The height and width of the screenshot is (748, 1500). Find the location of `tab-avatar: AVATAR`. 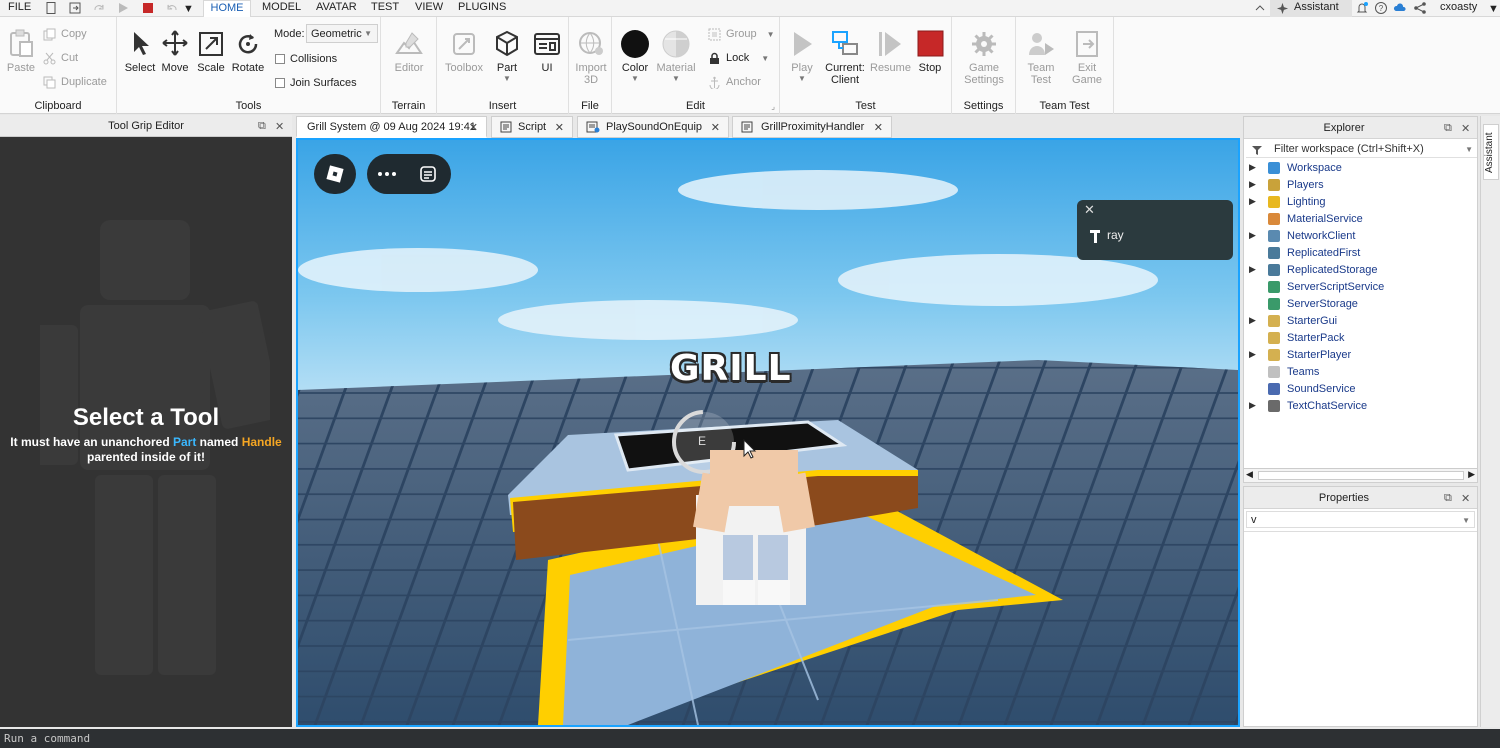

tab-avatar: AVATAR is located at coordinates (336, 7).